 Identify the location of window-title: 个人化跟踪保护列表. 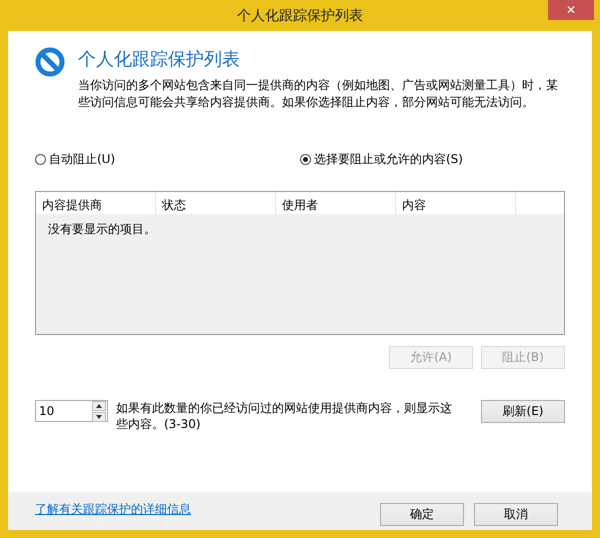
(300, 15).